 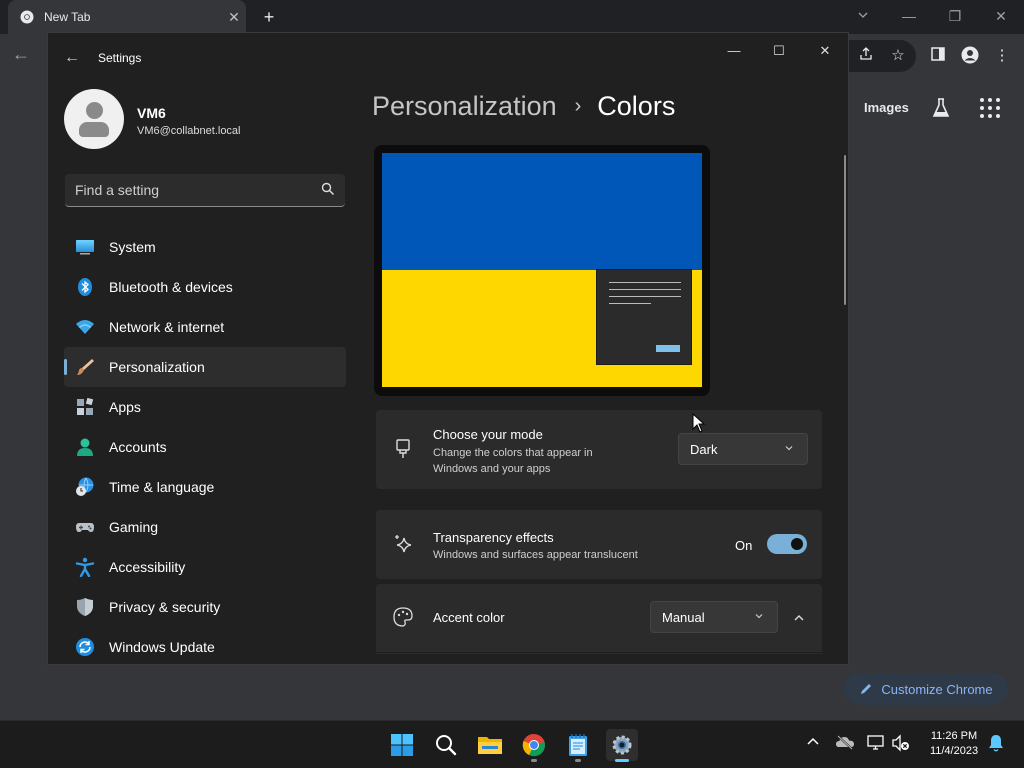 I want to click on taskbar-settings, so click(x=622, y=745).